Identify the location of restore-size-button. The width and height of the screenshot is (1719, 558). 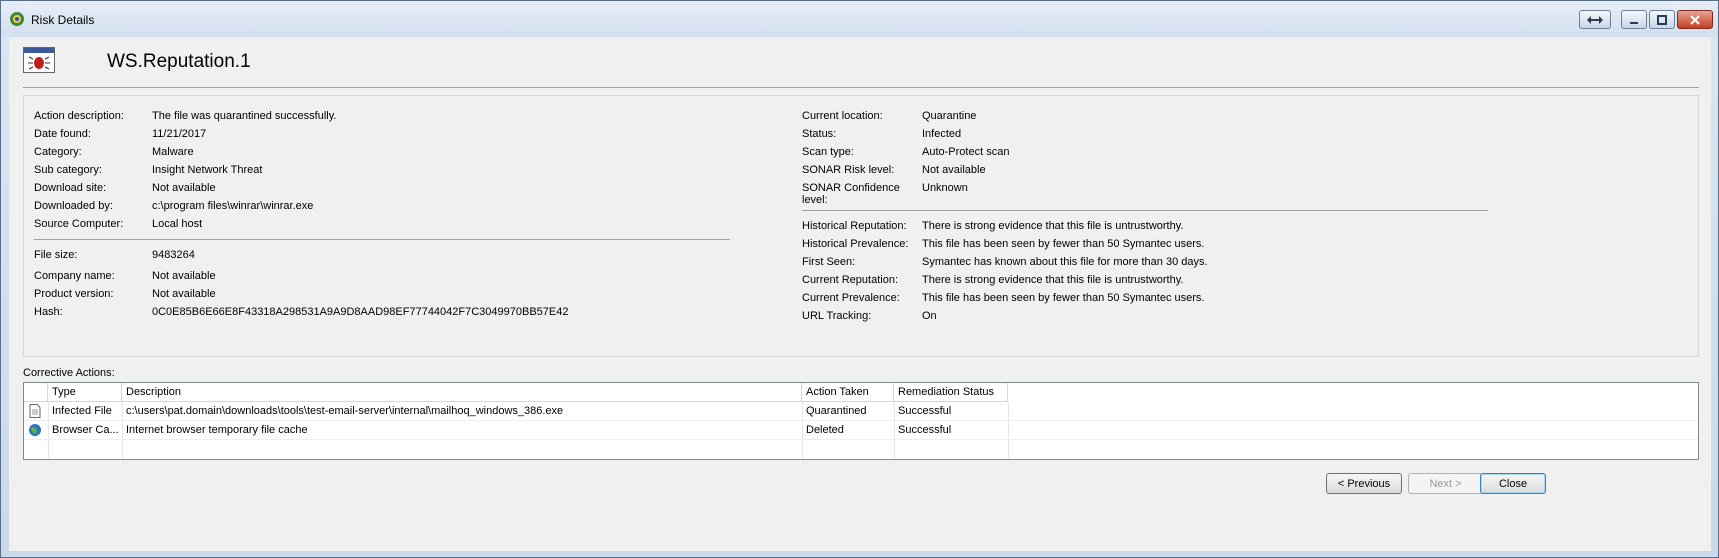
(1595, 19).